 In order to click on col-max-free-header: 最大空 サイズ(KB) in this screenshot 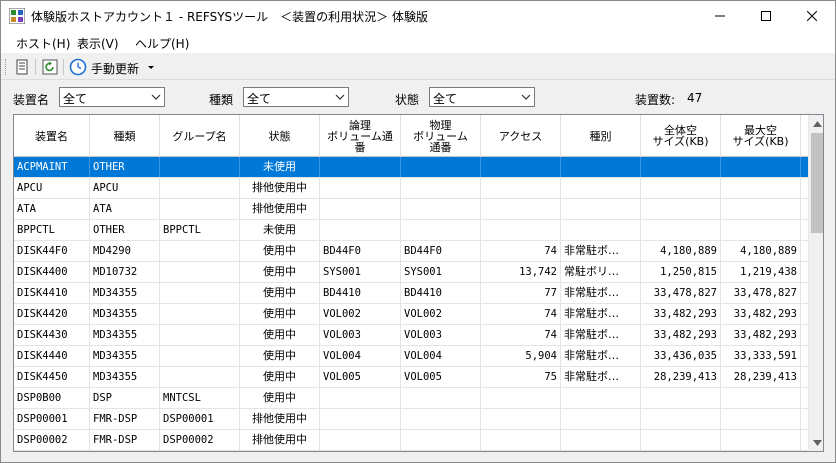, I will do `click(761, 136)`.